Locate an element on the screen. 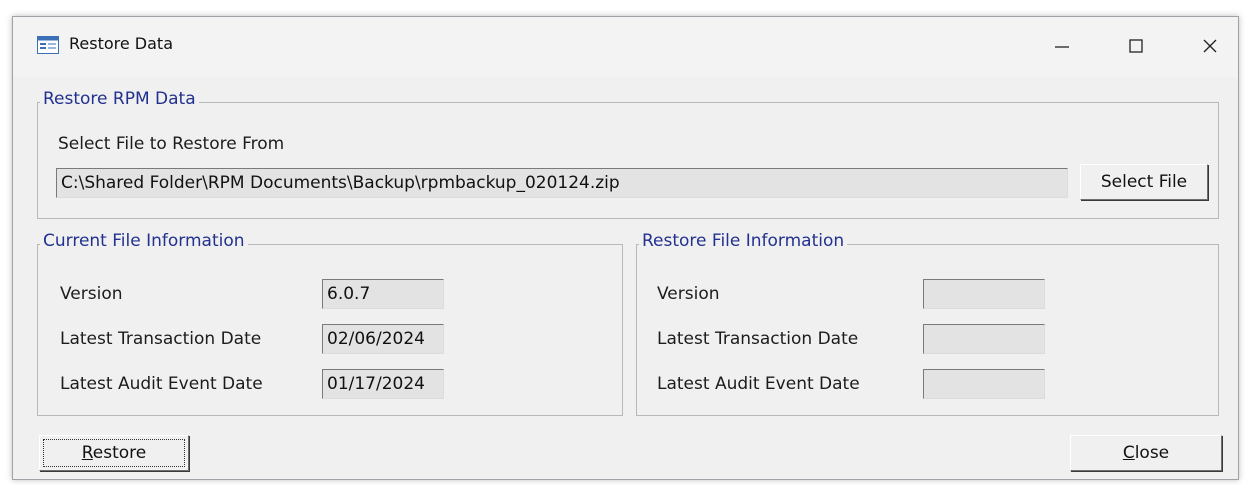  restore-info-legend: Restore File Information is located at coordinates (743, 241).